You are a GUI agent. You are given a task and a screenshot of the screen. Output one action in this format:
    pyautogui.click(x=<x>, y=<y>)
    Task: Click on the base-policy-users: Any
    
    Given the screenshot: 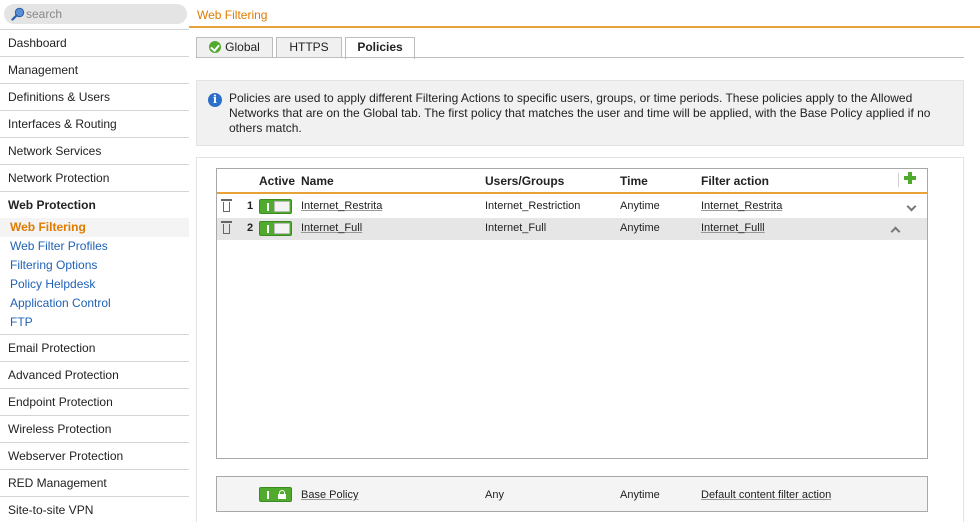 What is the action you would take?
    pyautogui.click(x=494, y=495)
    